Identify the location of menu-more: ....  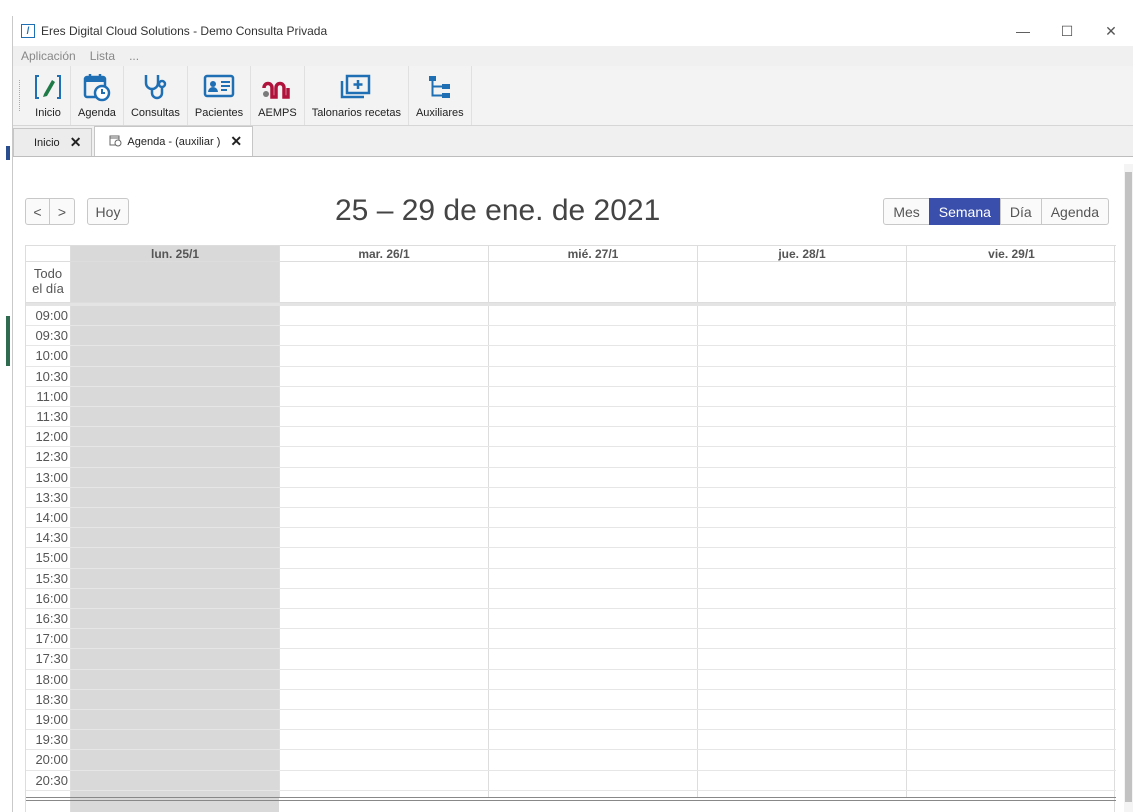
(134, 56).